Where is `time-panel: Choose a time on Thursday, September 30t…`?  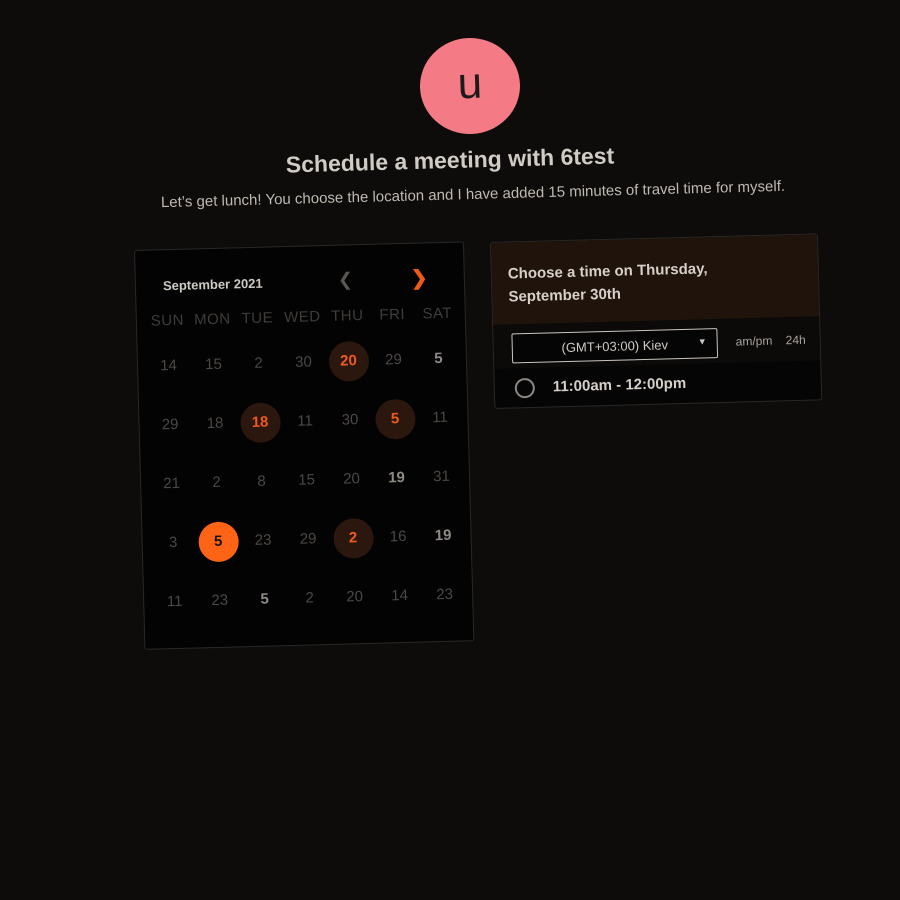 time-panel: Choose a time on Thursday, September 30t… is located at coordinates (656, 321).